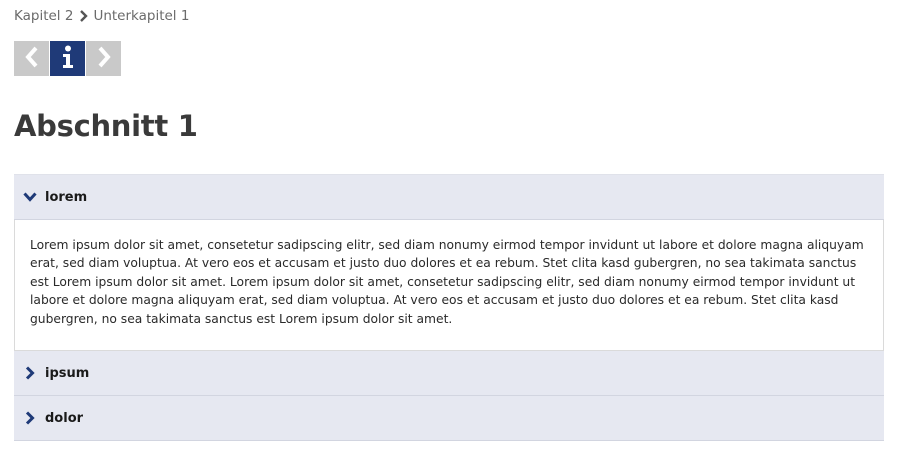 This screenshot has height=474, width=909. I want to click on accordion-header-dolor: dolor, so click(449, 418).